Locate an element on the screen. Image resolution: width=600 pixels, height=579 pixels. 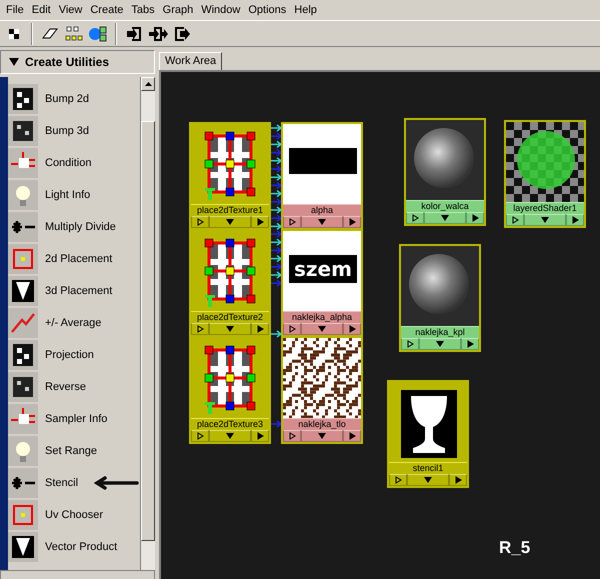
scrollbar is located at coordinates (147, 323).